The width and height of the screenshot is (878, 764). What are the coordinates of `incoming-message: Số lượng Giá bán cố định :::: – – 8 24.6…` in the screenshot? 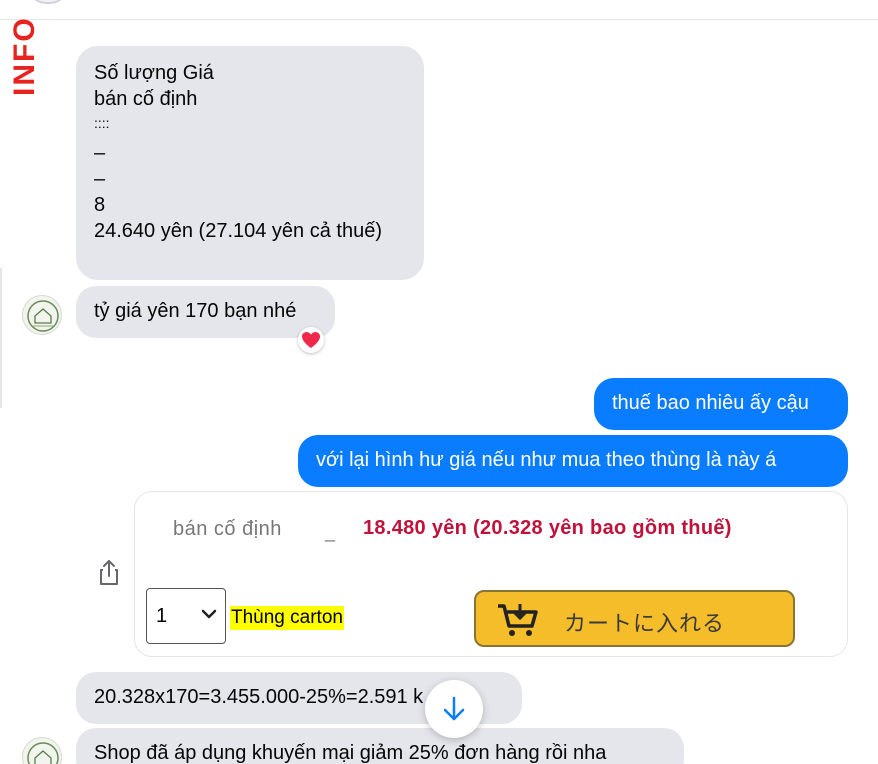 It's located at (250, 163).